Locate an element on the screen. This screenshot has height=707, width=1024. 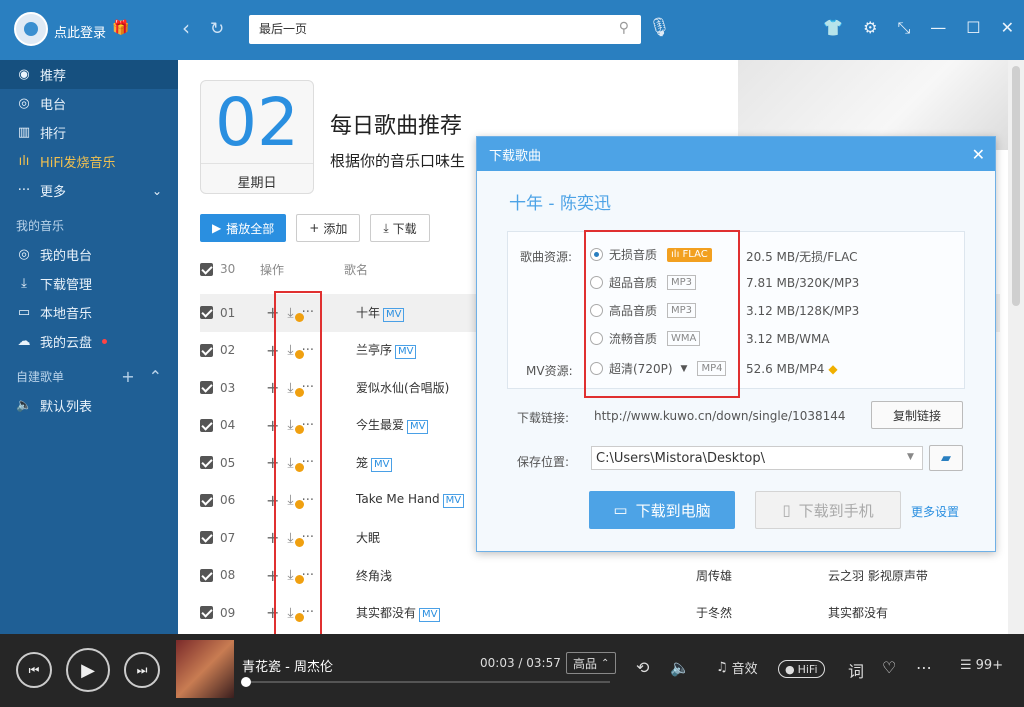
sidebar-item-chart: ▥ 排行 is located at coordinates (89, 132).